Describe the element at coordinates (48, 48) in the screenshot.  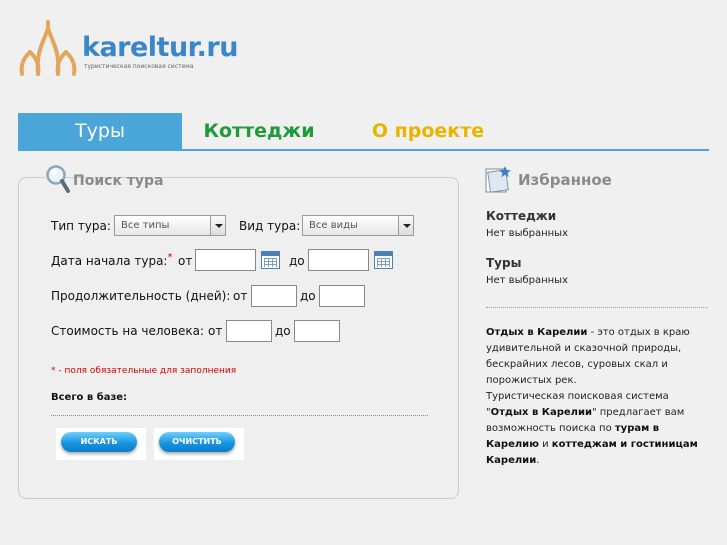
I see `church-domes-logo-icon` at that location.